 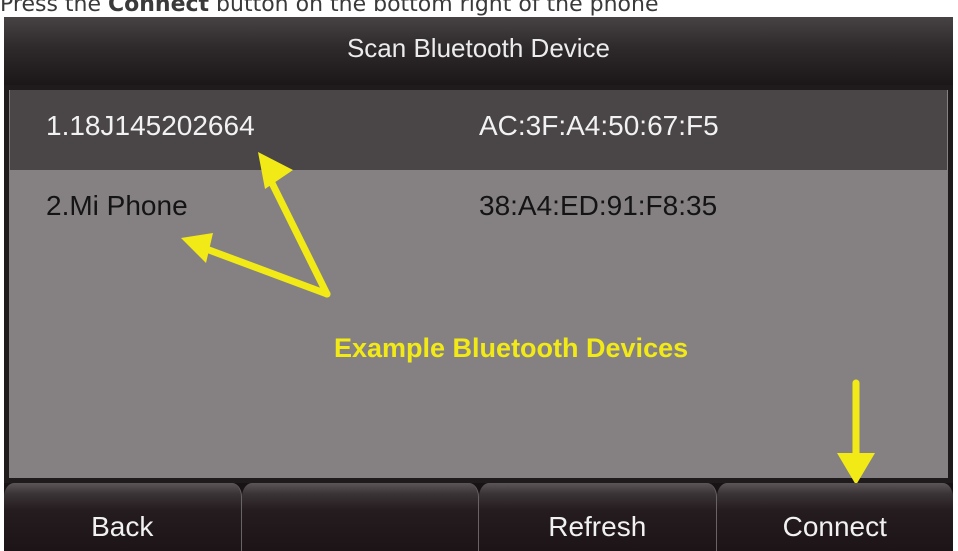 I want to click on device-mac: AC:3F:A4:50:67:F5, so click(x=599, y=125).